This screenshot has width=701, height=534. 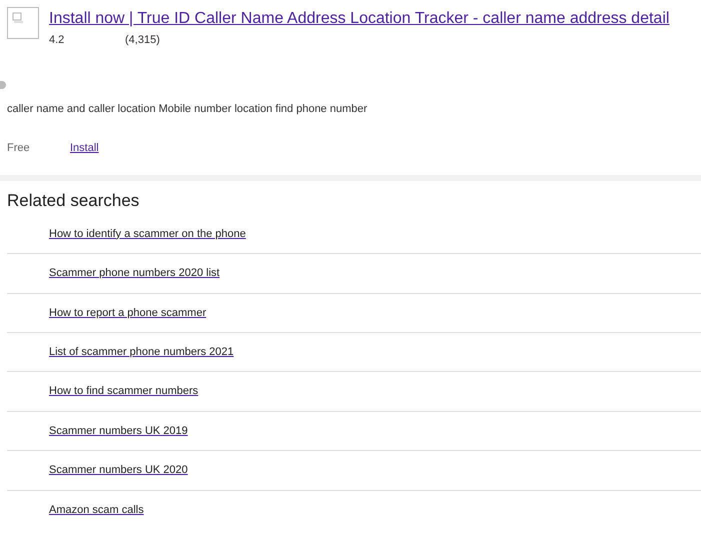 I want to click on related-search-link: Scammer numbers UK 2020, so click(x=118, y=470).